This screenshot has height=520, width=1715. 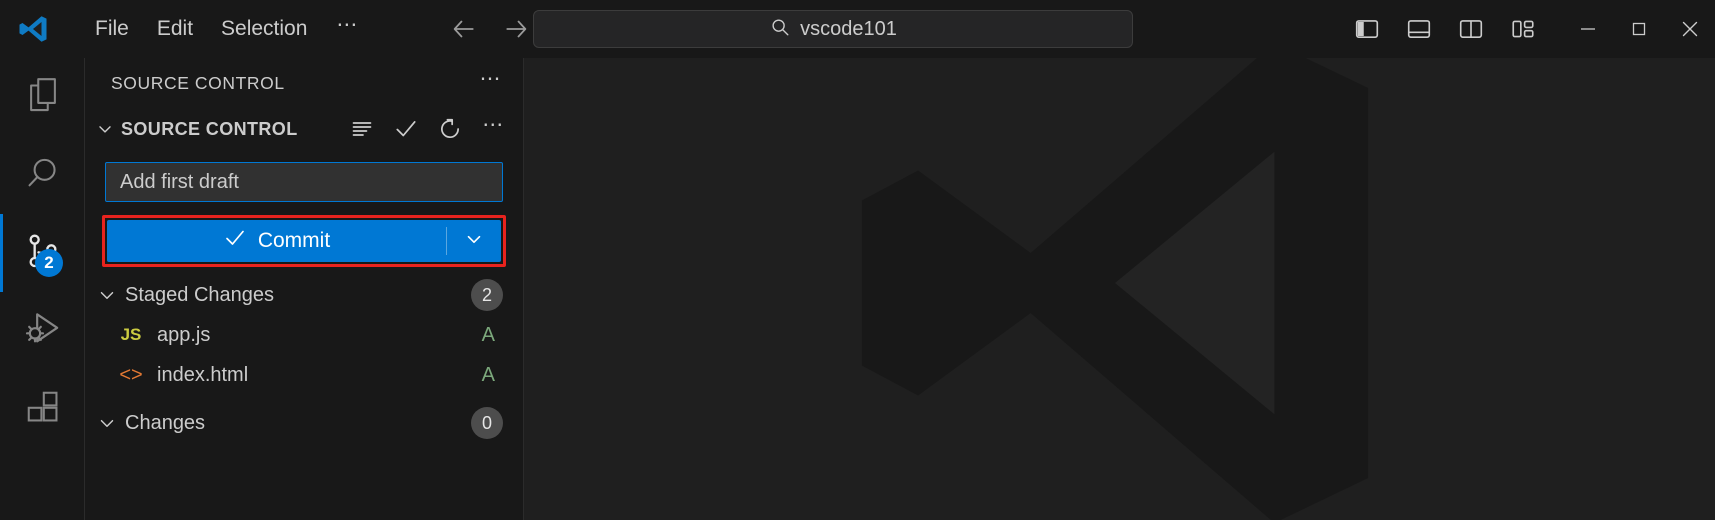 I want to click on activity-bar-item-extensions, so click(x=42, y=409).